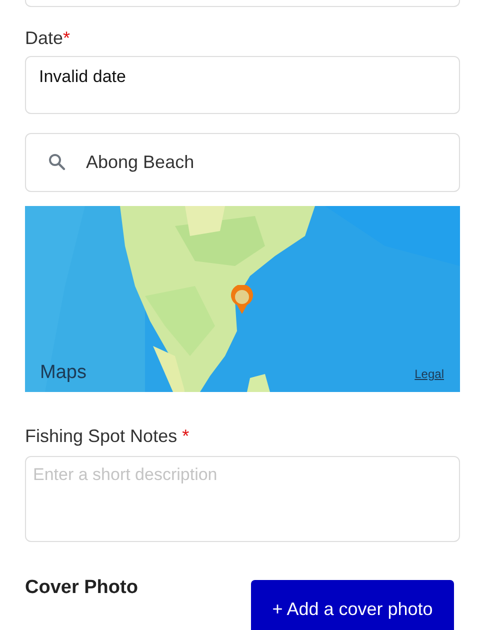 The height and width of the screenshot is (630, 485). Describe the element at coordinates (242, 85) in the screenshot. I see `date-field: Invalid date` at that location.